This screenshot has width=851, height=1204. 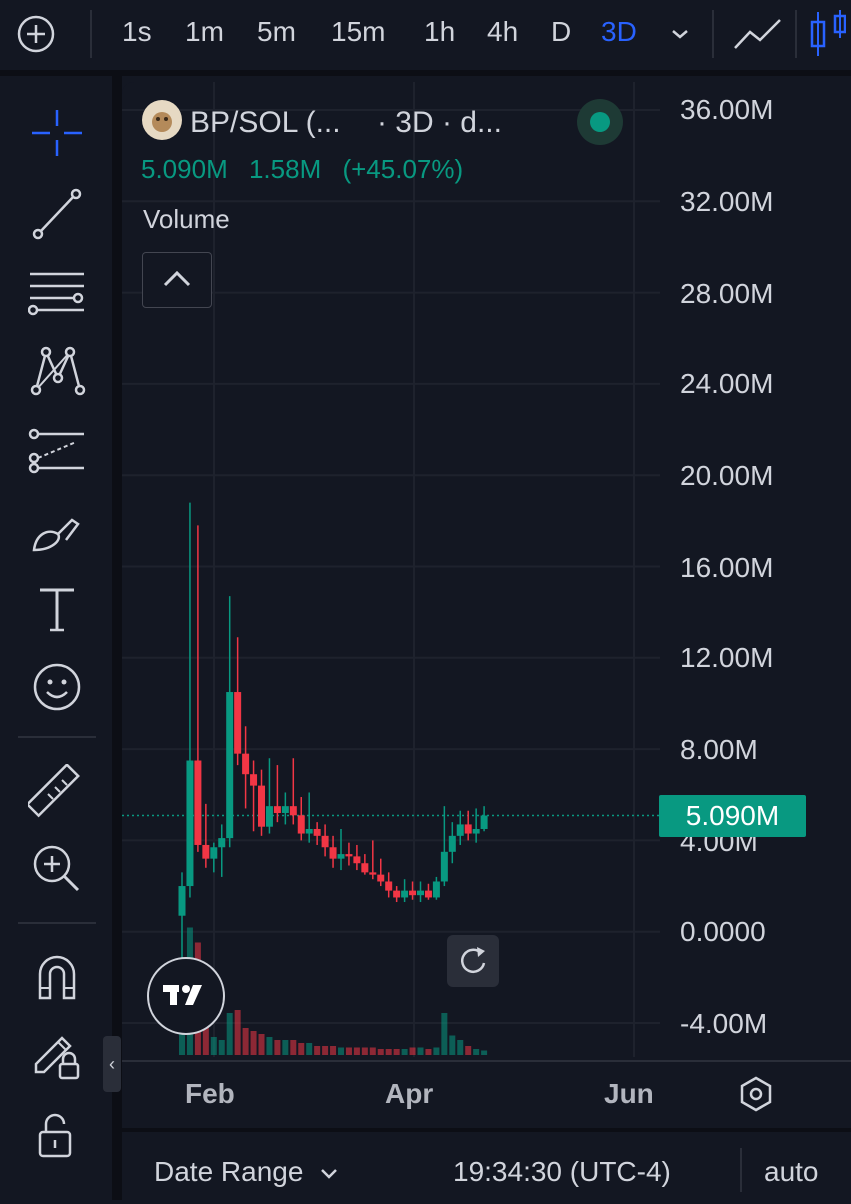 I want to click on timeframe-15m: 15m, so click(x=358, y=32).